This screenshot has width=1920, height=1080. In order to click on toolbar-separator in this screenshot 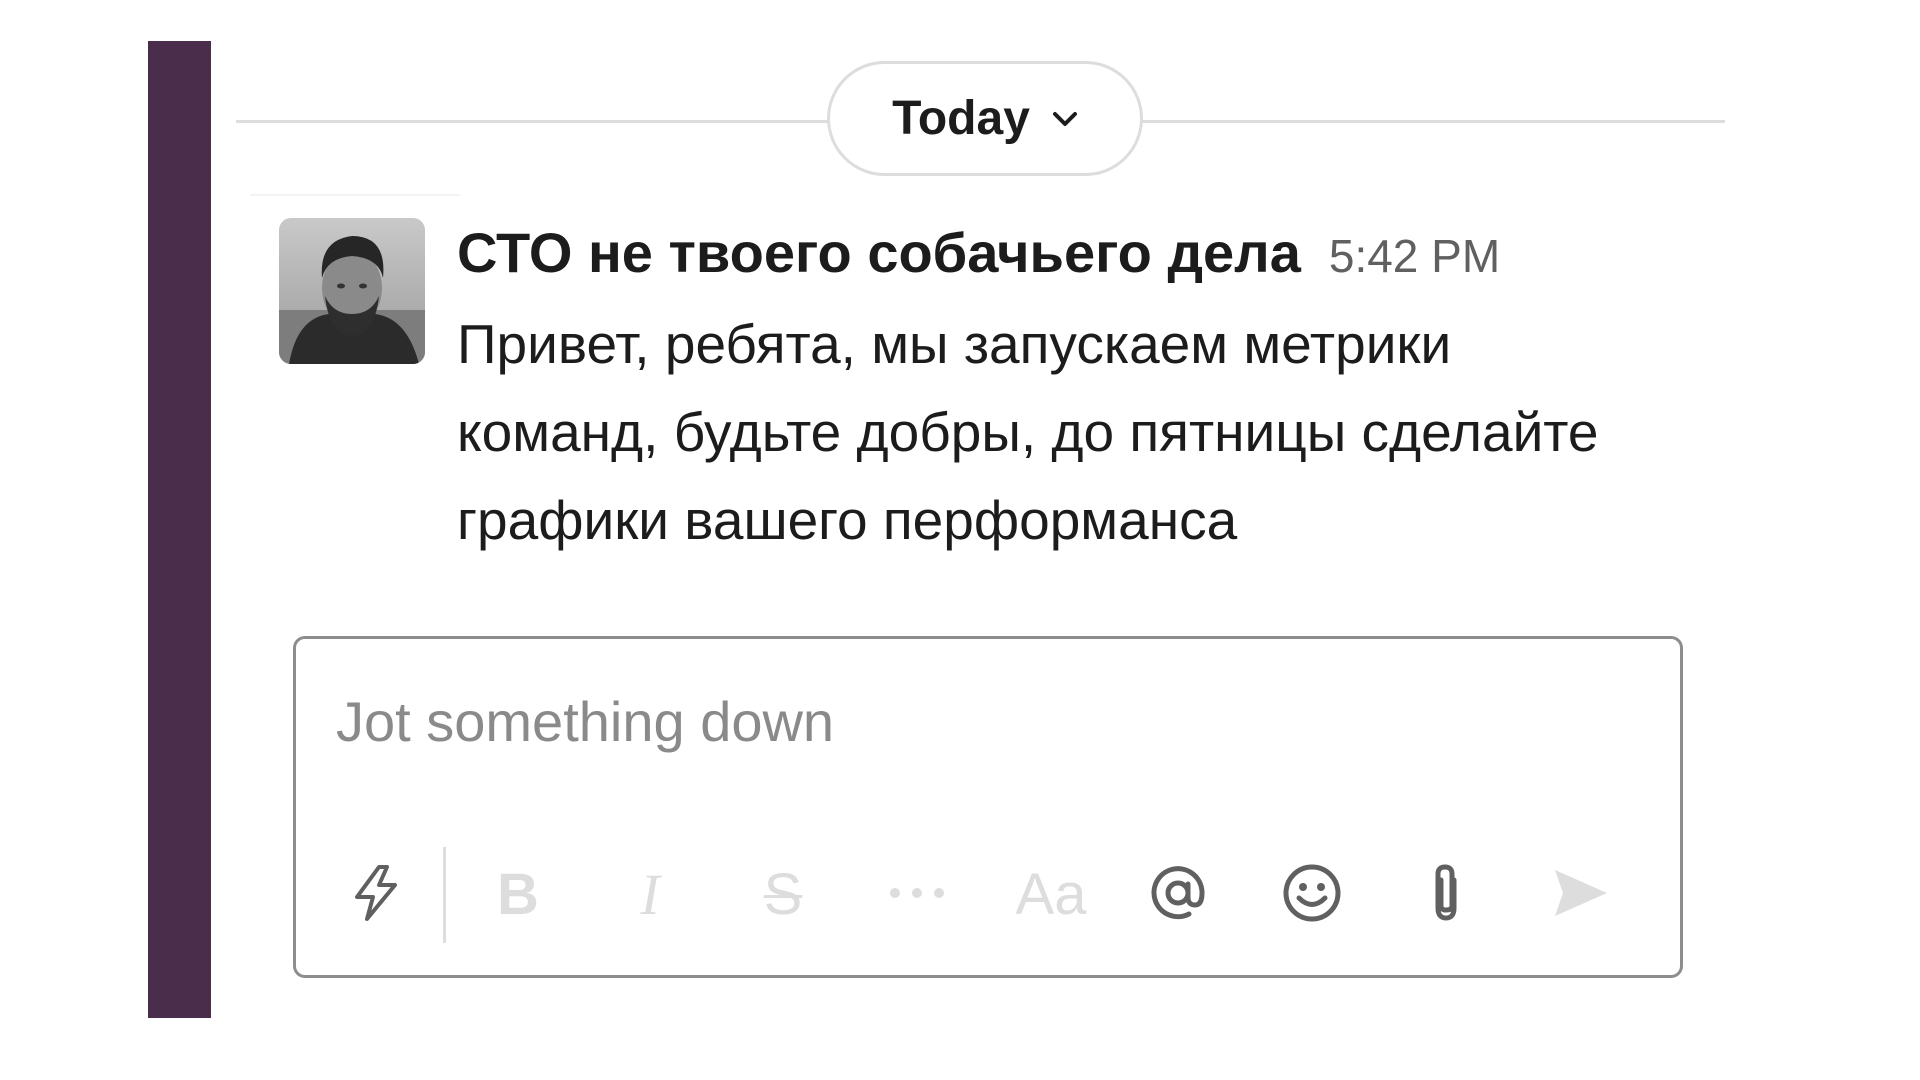, I will do `click(444, 895)`.